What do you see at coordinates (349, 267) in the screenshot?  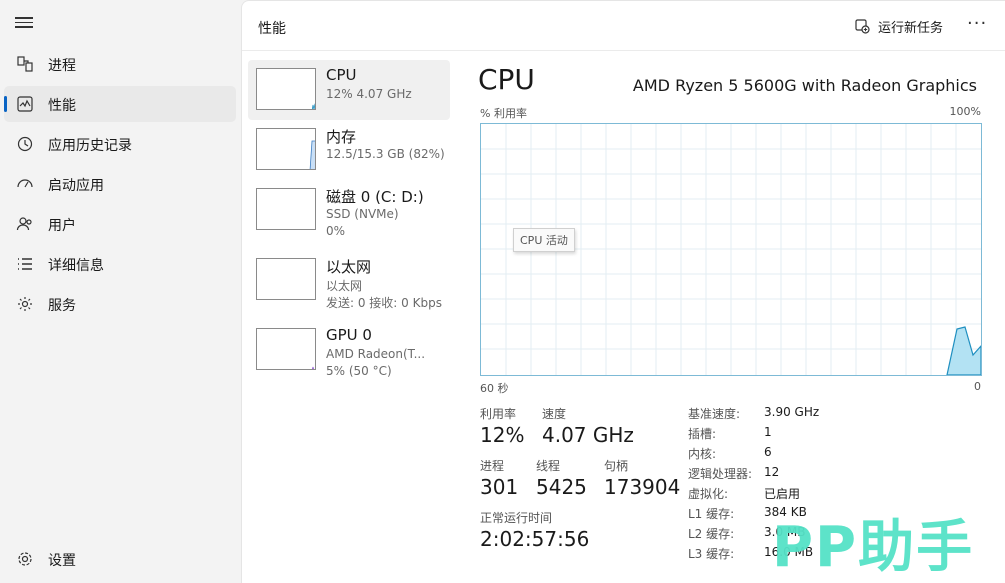 I see `device-name: 以太网` at bounding box center [349, 267].